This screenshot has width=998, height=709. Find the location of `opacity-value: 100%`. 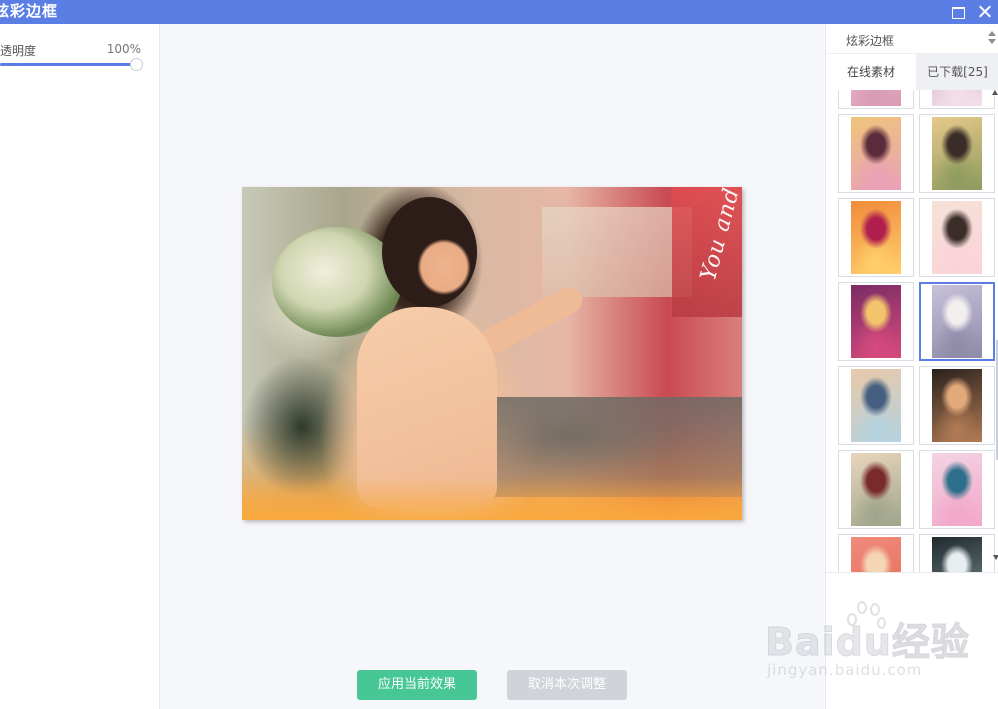

opacity-value: 100% is located at coordinates (123, 49).